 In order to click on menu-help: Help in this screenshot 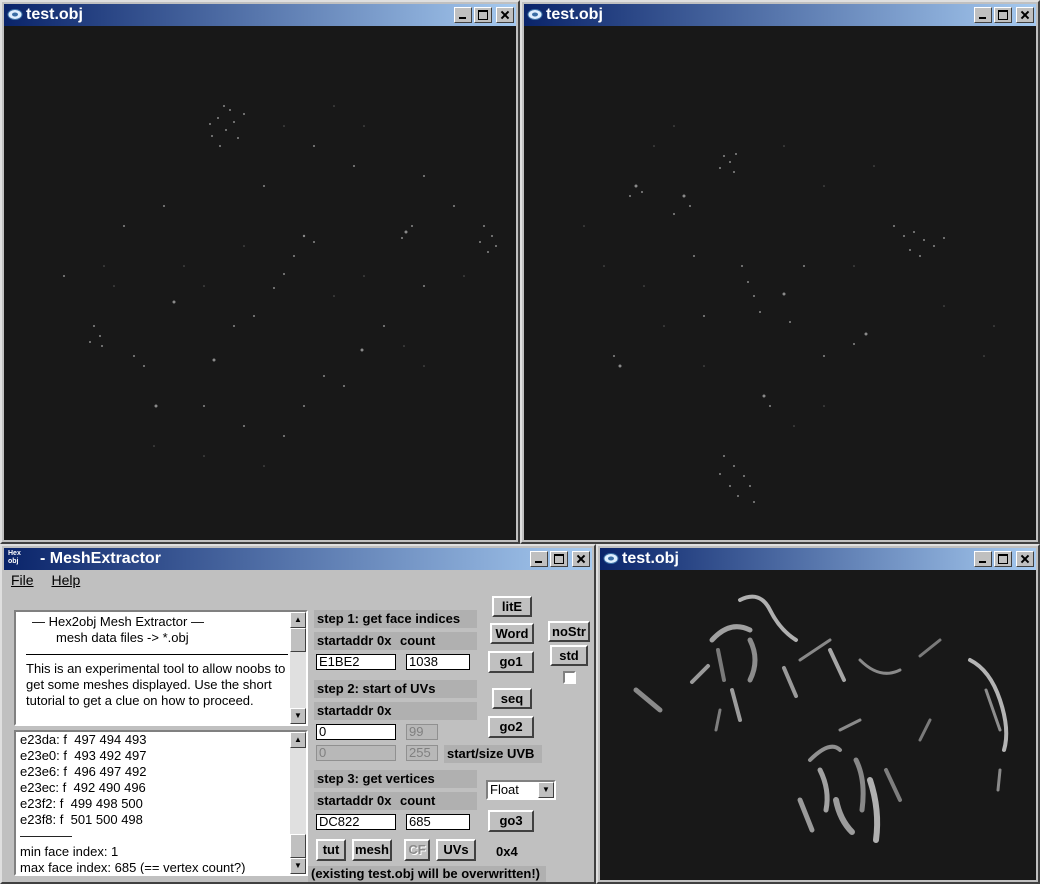, I will do `click(65, 580)`.